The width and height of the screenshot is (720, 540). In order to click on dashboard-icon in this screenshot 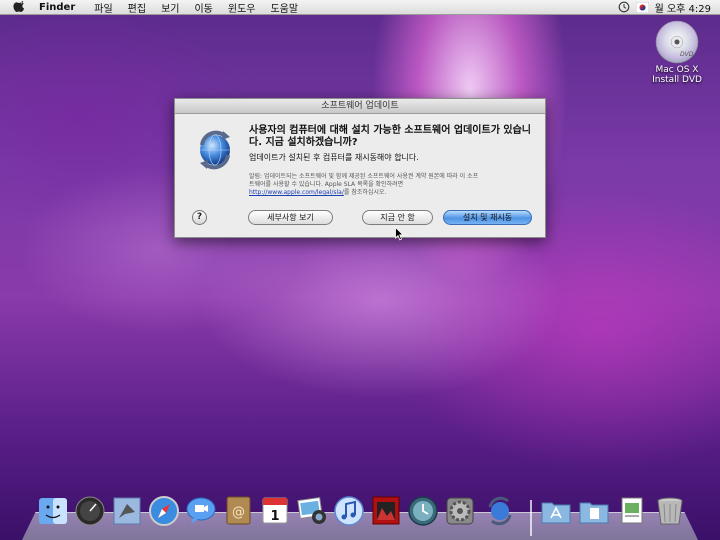, I will do `click(90, 510)`.